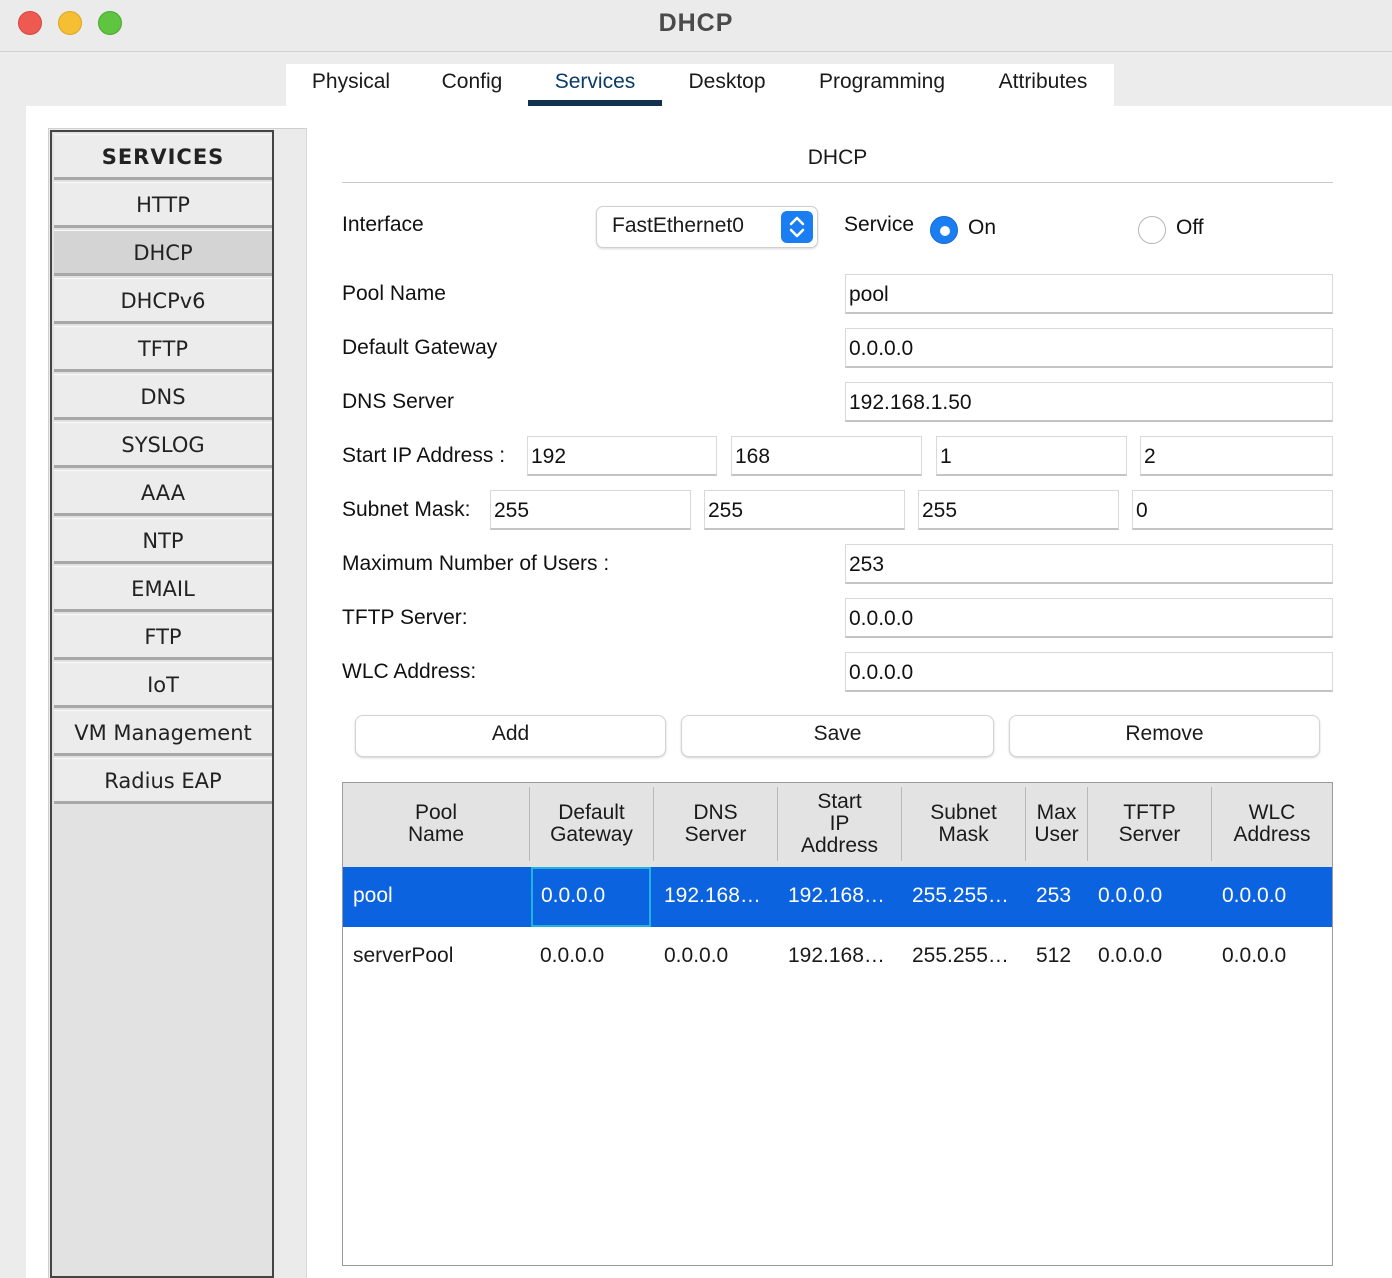 The image size is (1392, 1278). I want to click on table-cell: 253, so click(1057, 897).